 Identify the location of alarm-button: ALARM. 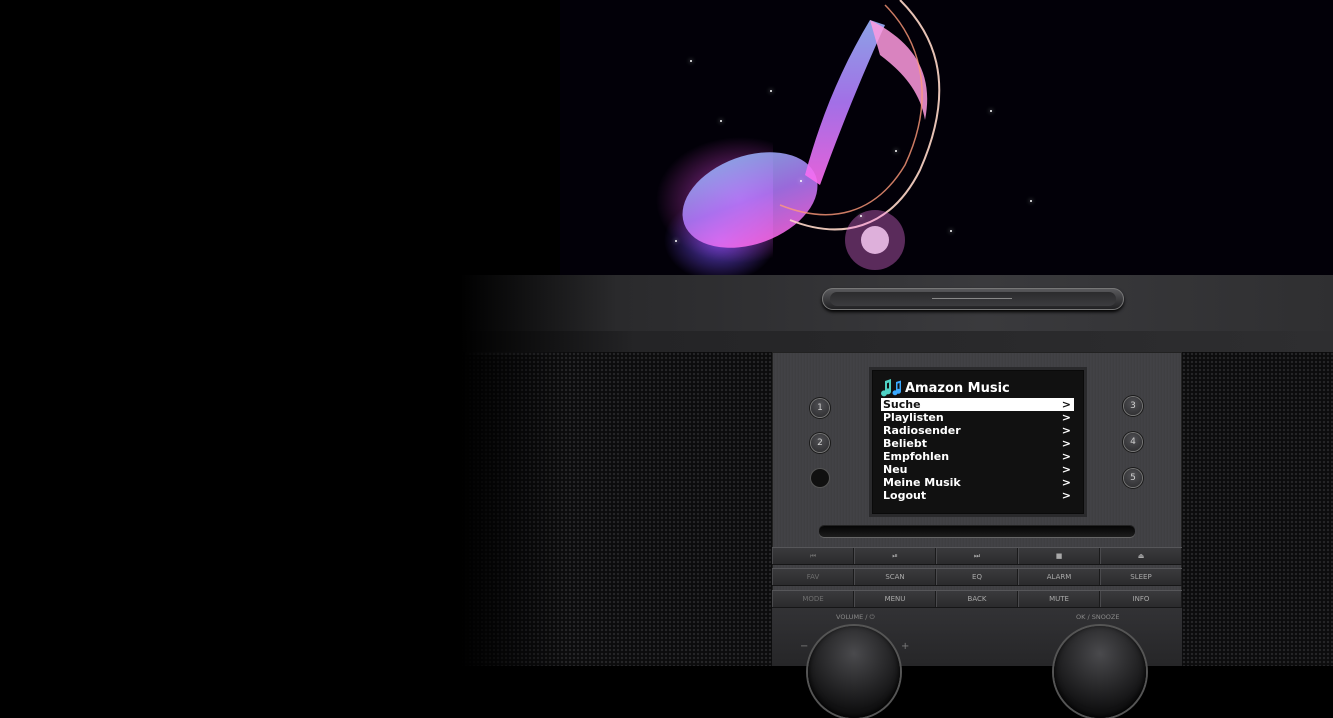
(1059, 577).